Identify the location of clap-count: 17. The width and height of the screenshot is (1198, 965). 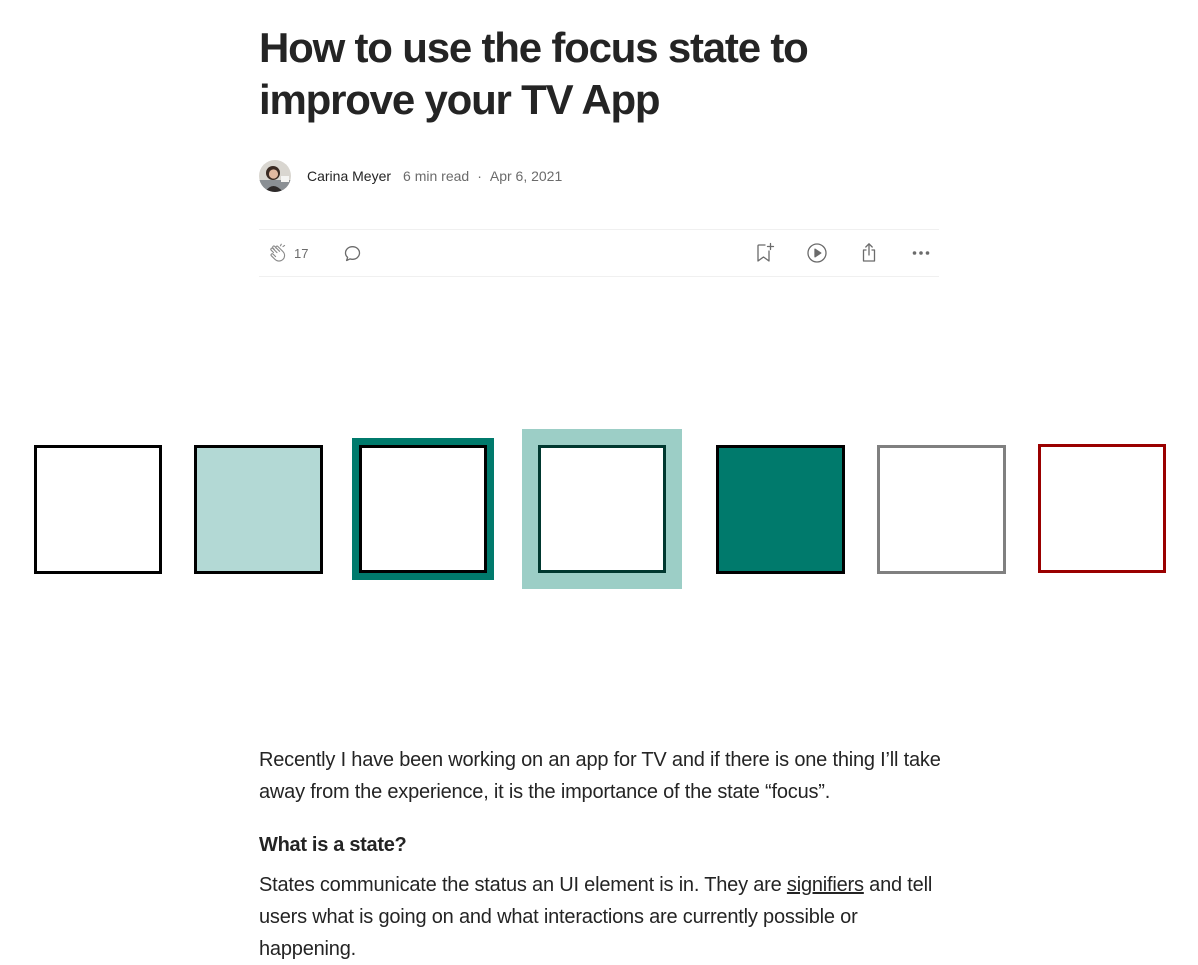
(301, 253).